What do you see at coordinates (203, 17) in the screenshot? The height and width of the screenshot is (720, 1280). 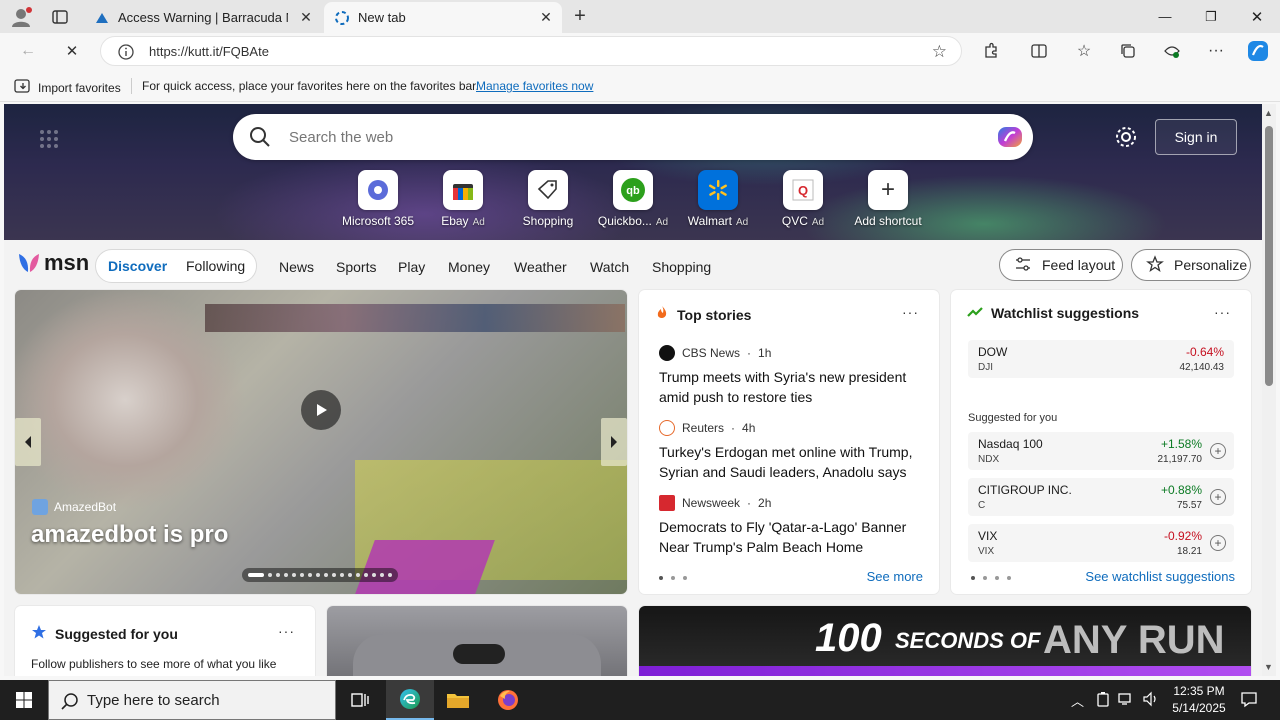 I see `tab-access-warning: Access Warning | Barracuda Netw ✕` at bounding box center [203, 17].